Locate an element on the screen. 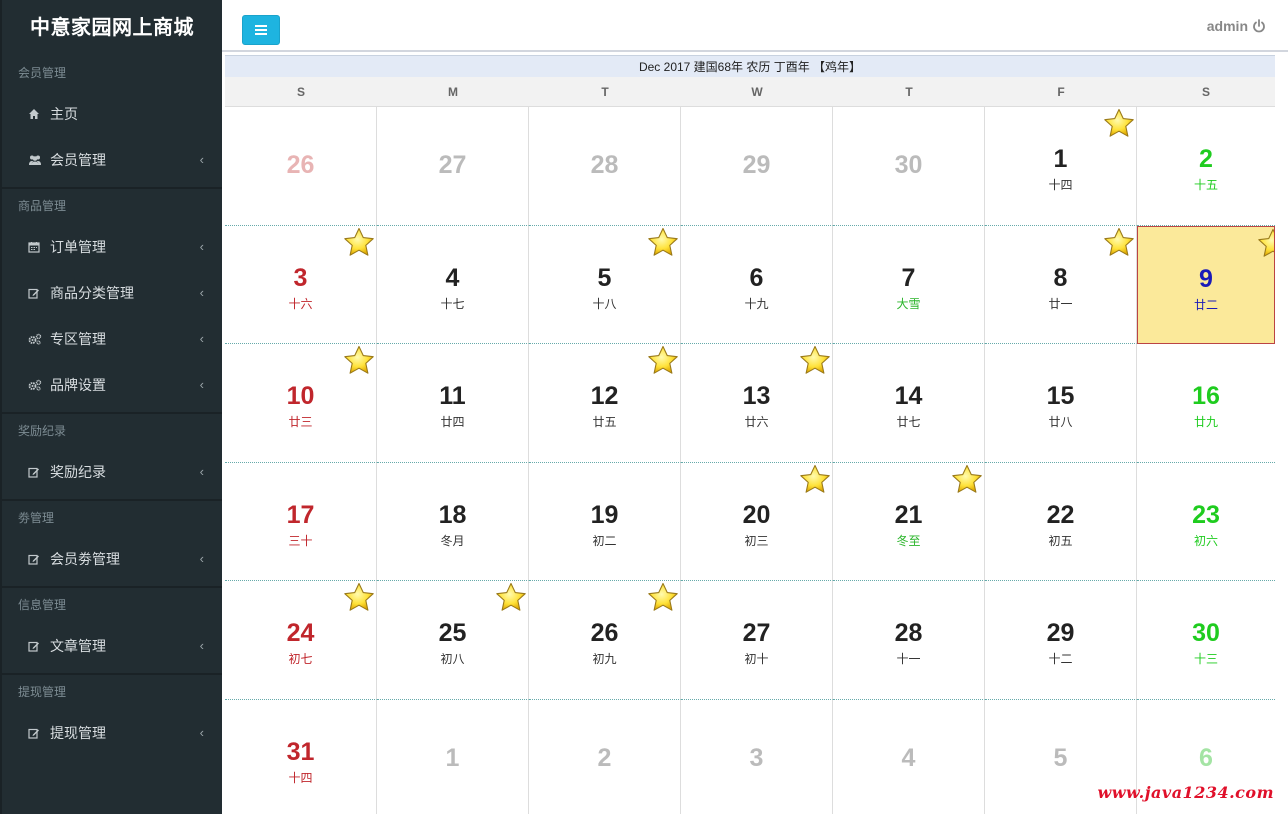  day-number: 1 is located at coordinates (452, 757).